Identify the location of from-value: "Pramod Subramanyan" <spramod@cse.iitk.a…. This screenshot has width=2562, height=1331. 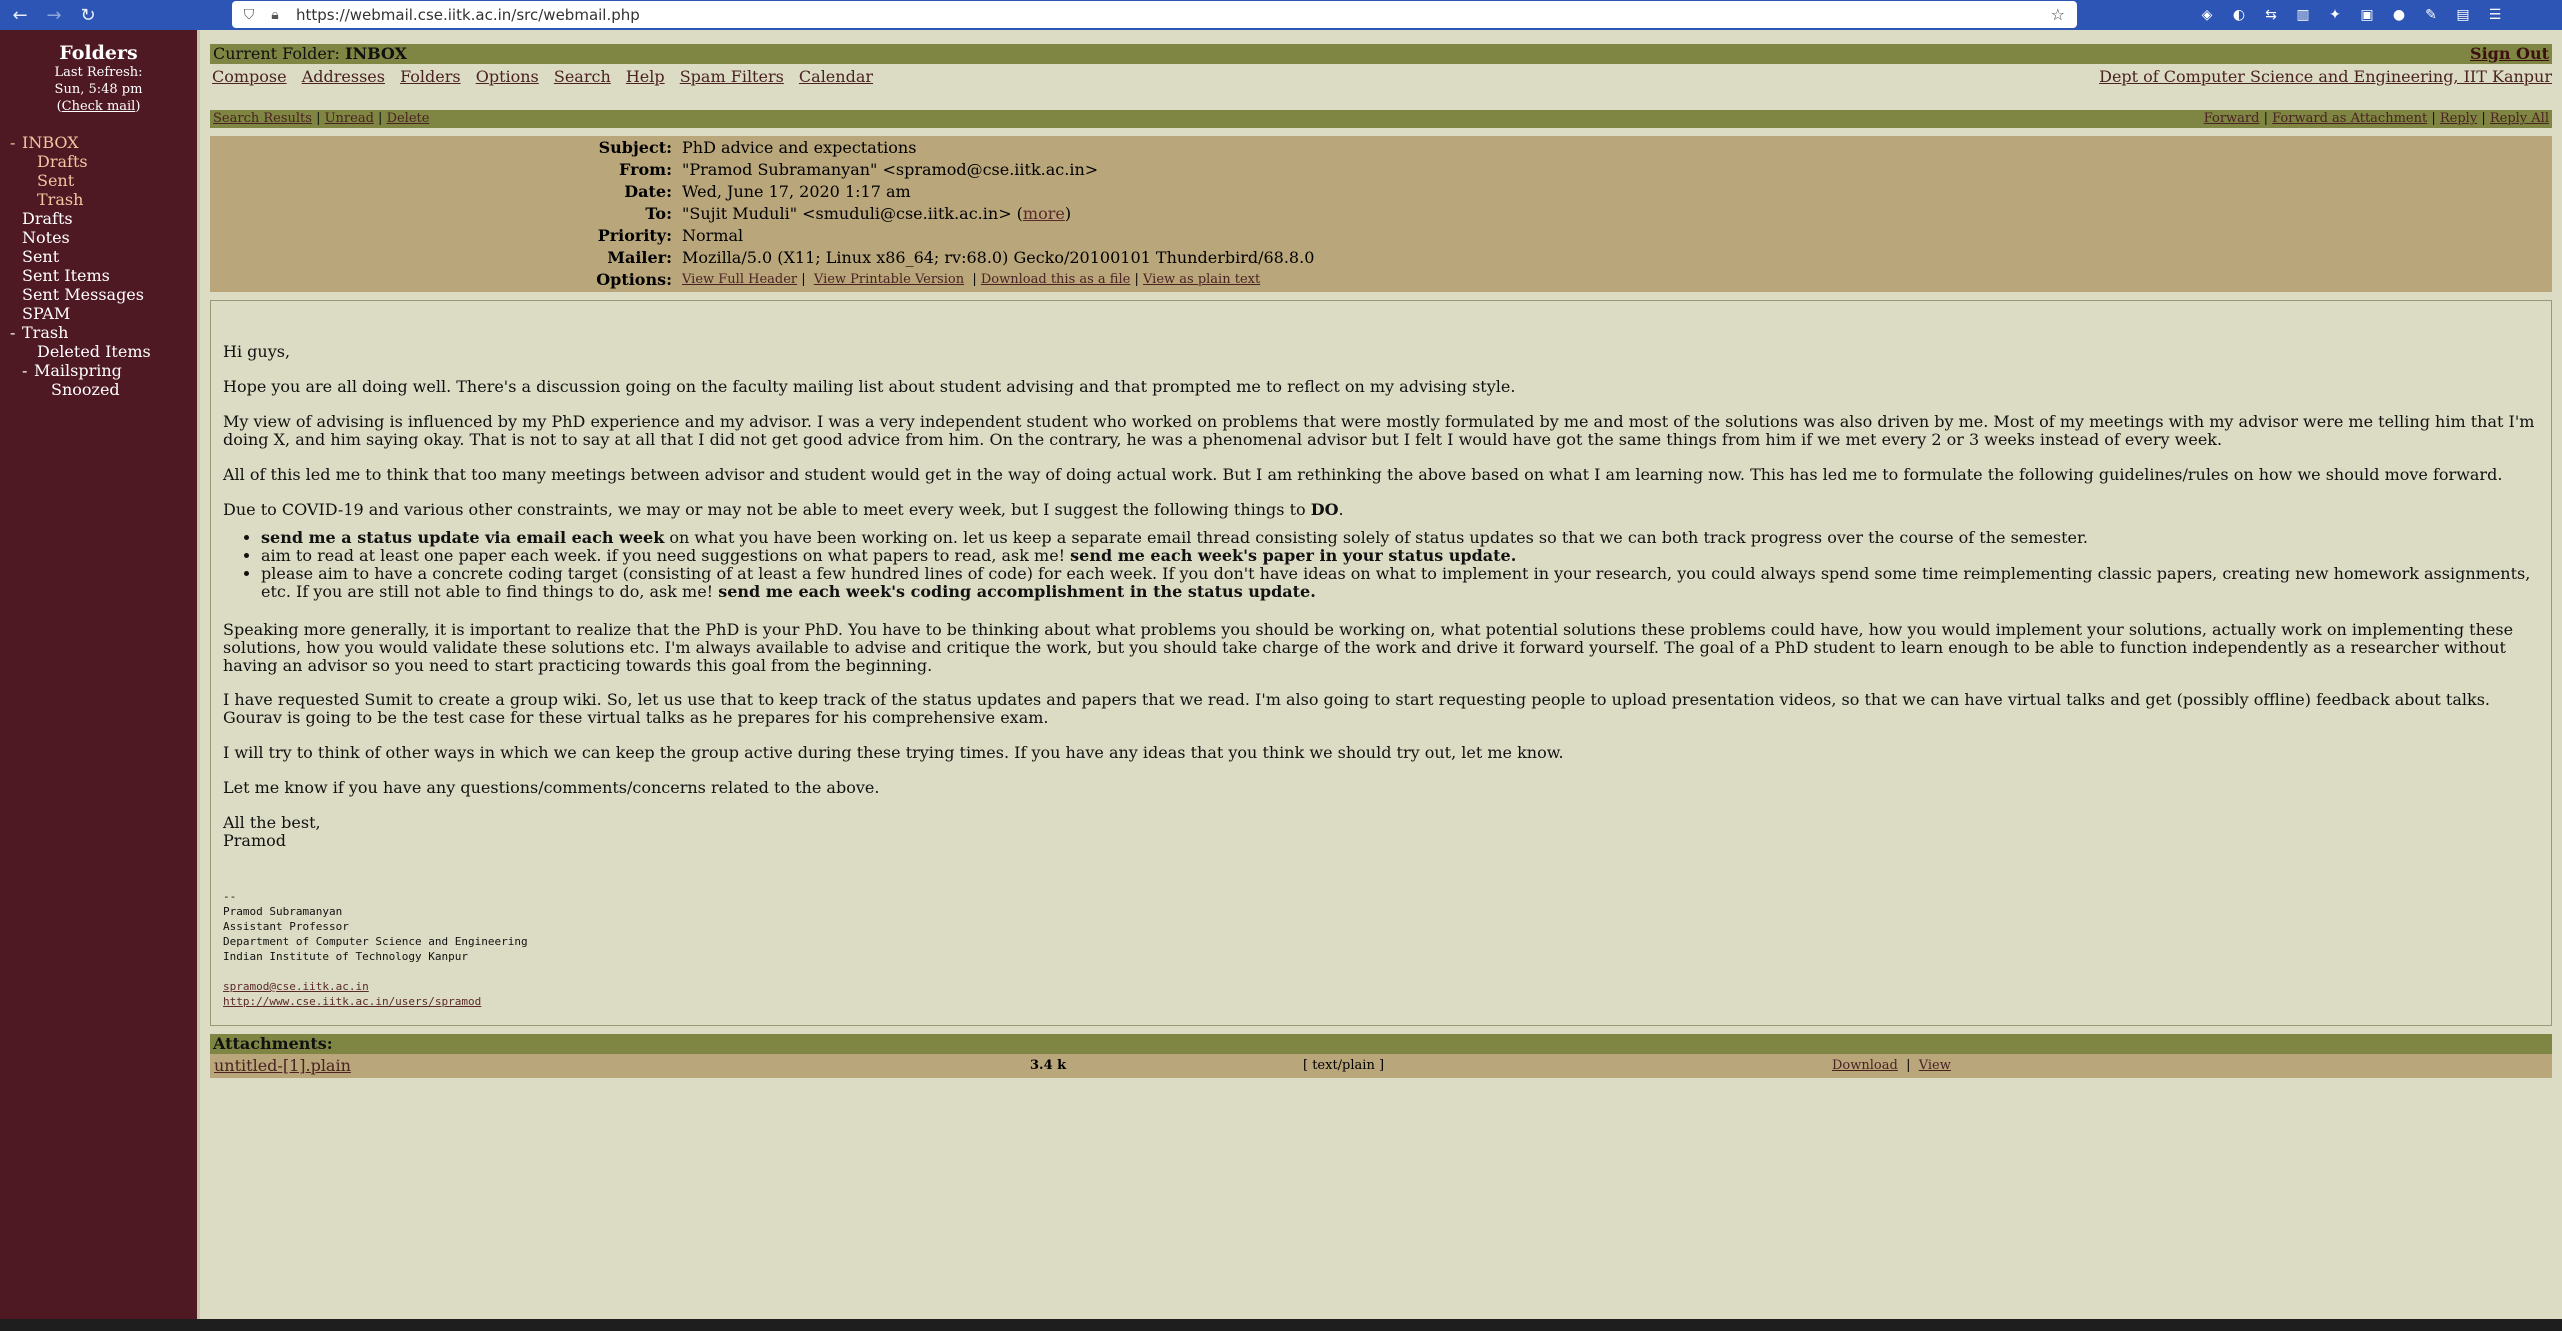
(890, 169).